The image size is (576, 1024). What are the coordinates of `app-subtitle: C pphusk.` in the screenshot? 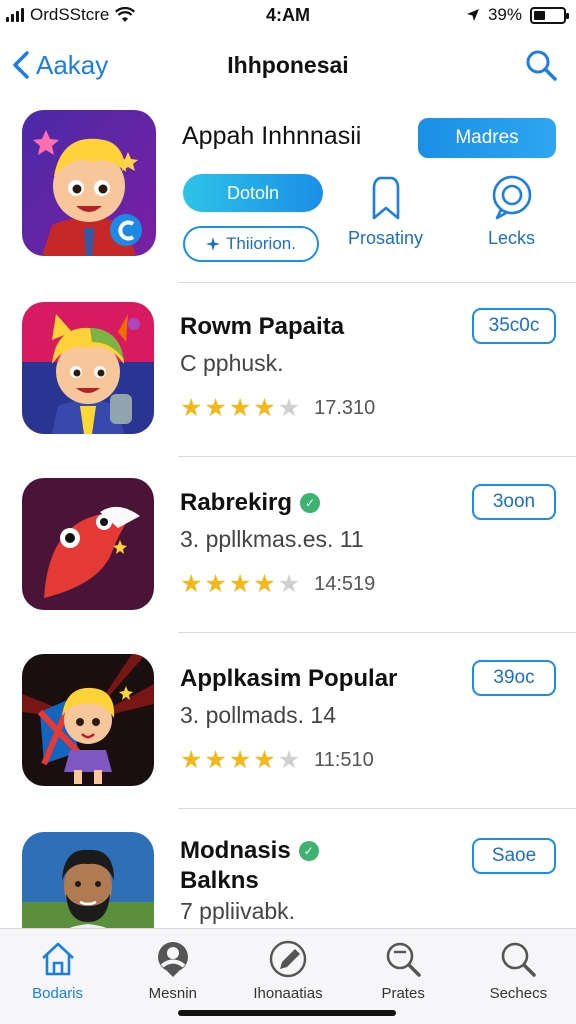 It's located at (232, 363).